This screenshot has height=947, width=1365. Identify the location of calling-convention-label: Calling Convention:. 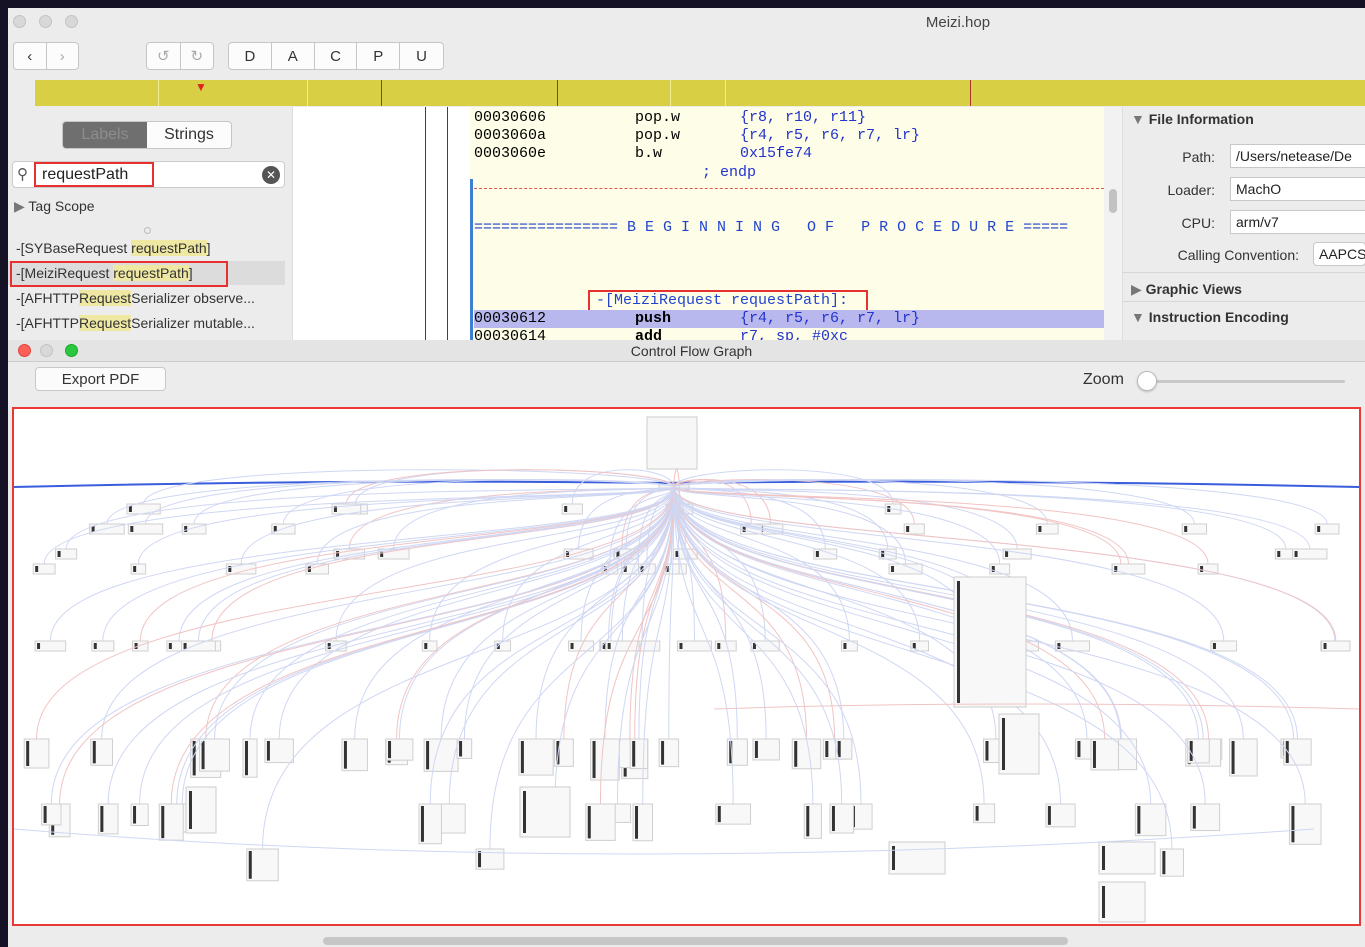
(1238, 255).